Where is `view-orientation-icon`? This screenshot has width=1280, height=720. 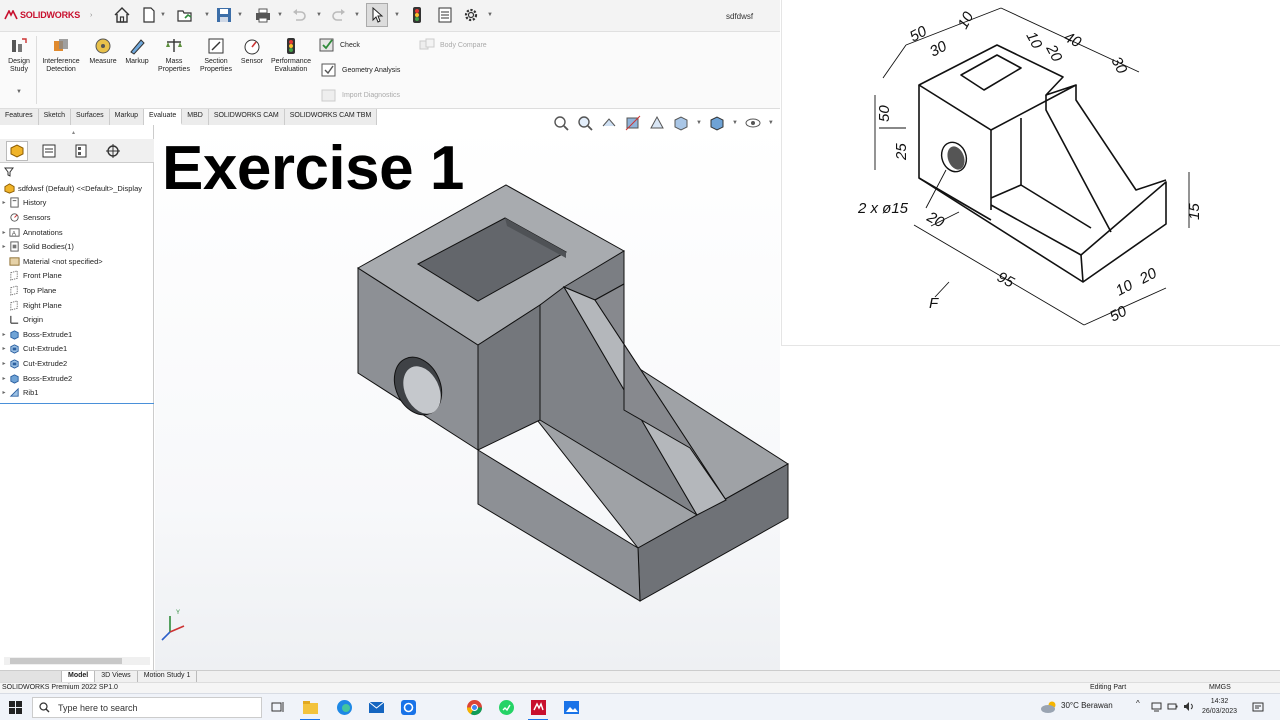
view-orientation-icon is located at coordinates (681, 123).